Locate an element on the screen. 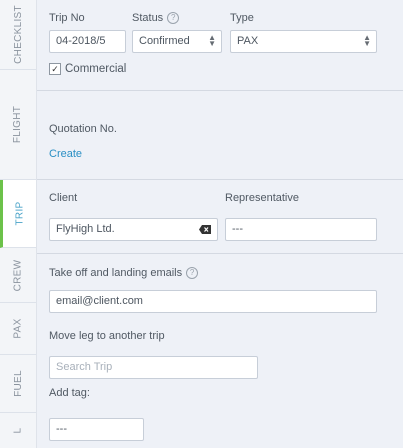  status-label: Status is located at coordinates (148, 18).